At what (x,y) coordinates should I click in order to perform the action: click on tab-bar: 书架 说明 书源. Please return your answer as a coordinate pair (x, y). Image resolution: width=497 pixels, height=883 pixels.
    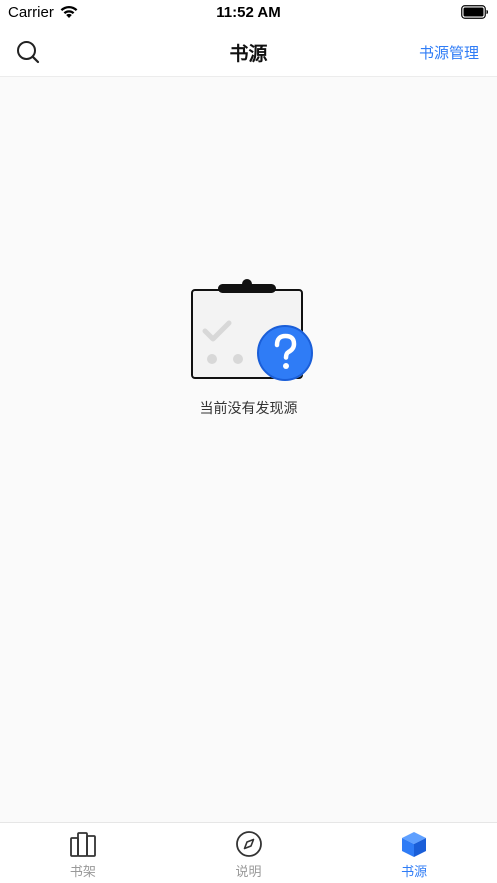
    Looking at the image, I should click on (248, 852).